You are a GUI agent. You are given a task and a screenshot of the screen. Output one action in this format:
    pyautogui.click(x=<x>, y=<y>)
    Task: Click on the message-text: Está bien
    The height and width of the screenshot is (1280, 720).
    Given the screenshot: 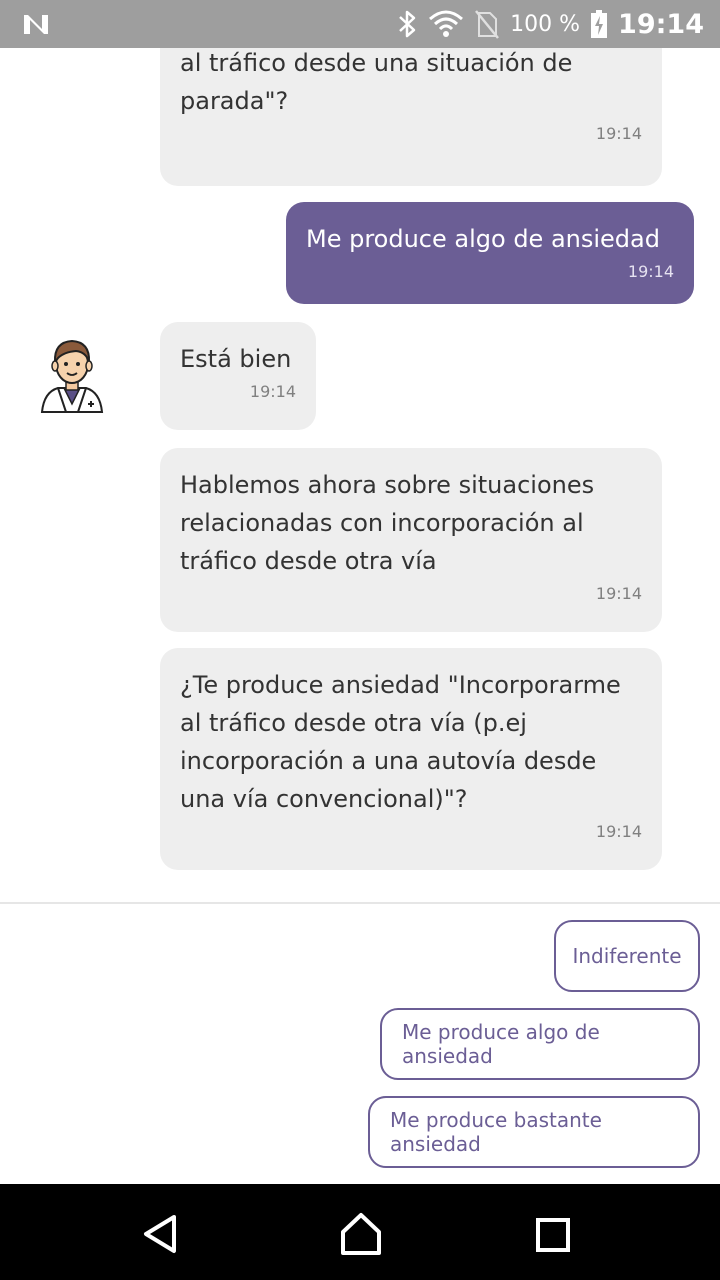 What is the action you would take?
    pyautogui.click(x=236, y=359)
    